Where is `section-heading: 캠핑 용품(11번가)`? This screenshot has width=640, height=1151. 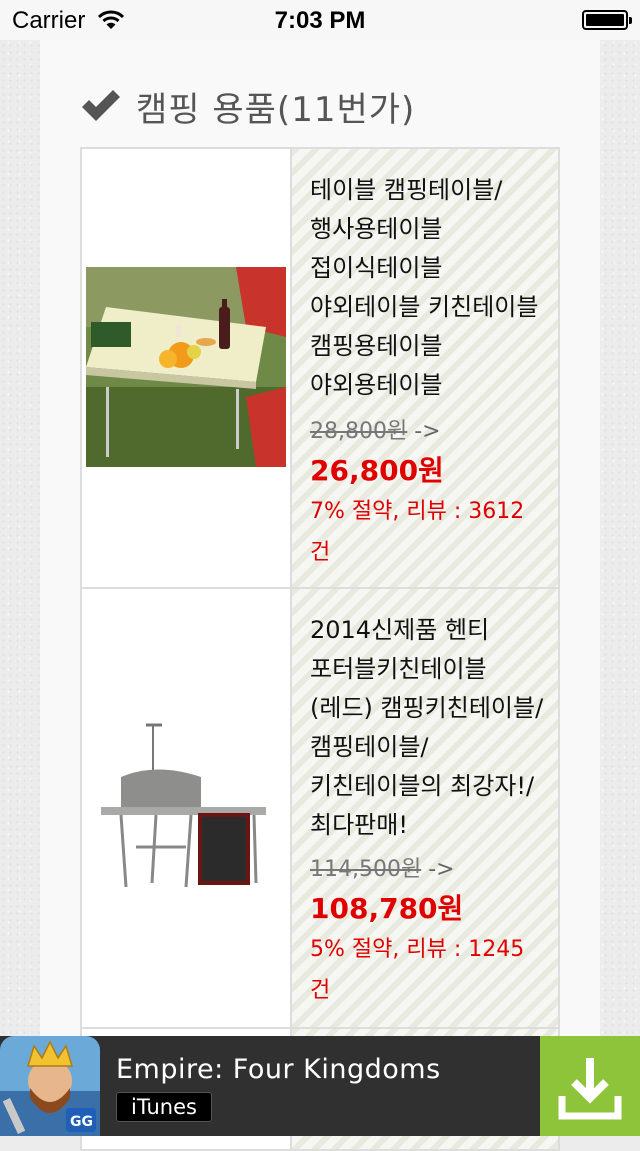
section-heading: 캠핑 용품(11번가) is located at coordinates (248, 107).